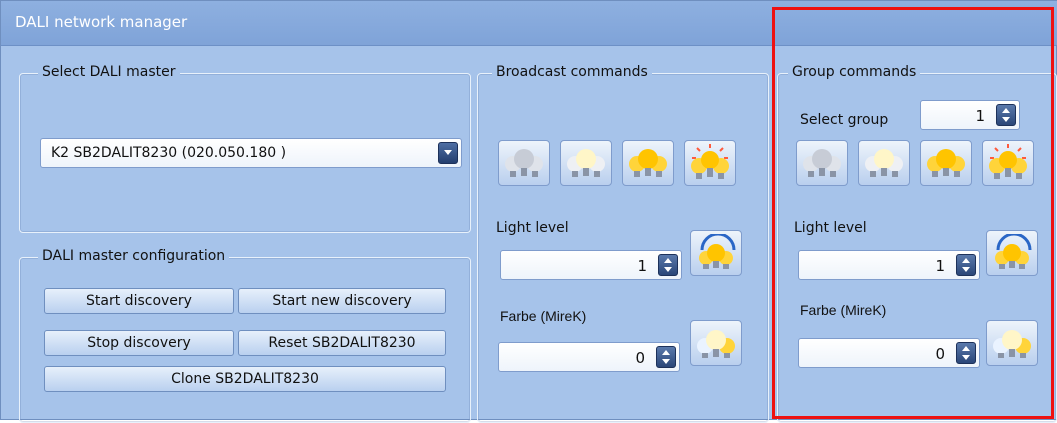  Describe the element at coordinates (448, 153) in the screenshot. I see `chevron-down-icon` at that location.